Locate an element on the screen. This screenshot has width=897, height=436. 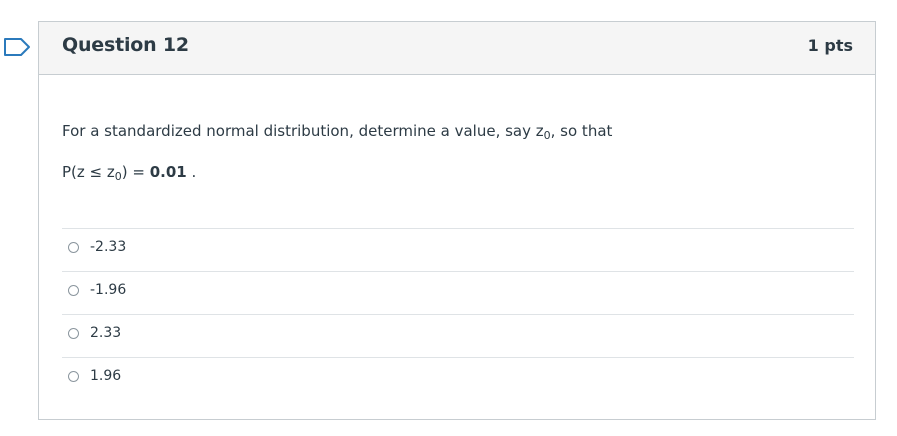
question-header: Question 12 1 pts is located at coordinates (457, 48).